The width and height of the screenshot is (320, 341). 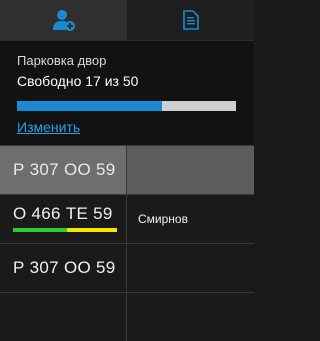 I want to click on table-row, so click(x=127, y=316).